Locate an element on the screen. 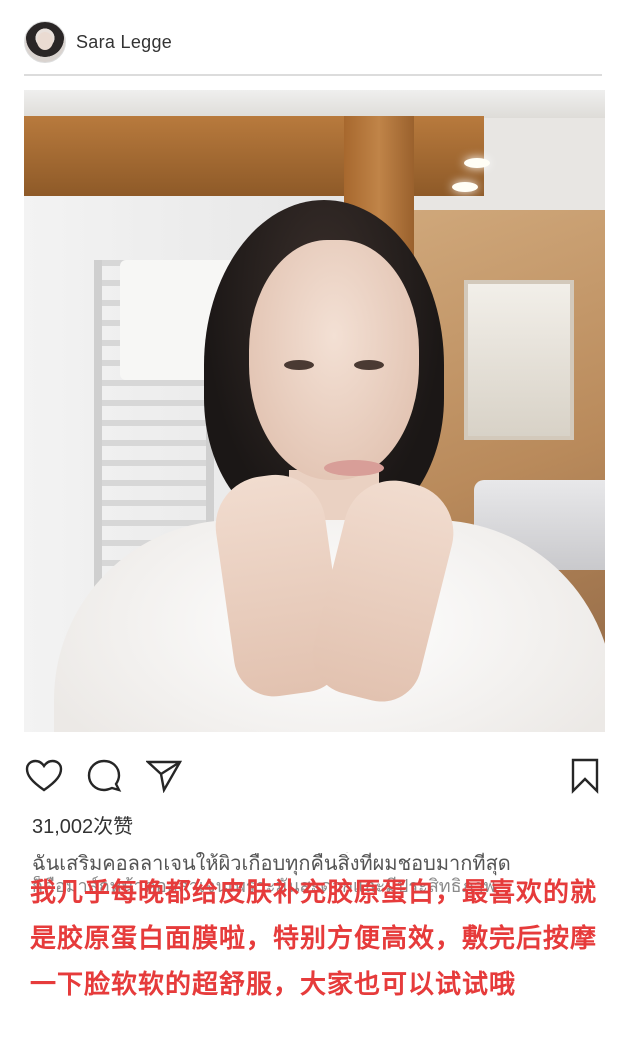 The width and height of the screenshot is (640, 1060). wood-beam is located at coordinates (254, 156).